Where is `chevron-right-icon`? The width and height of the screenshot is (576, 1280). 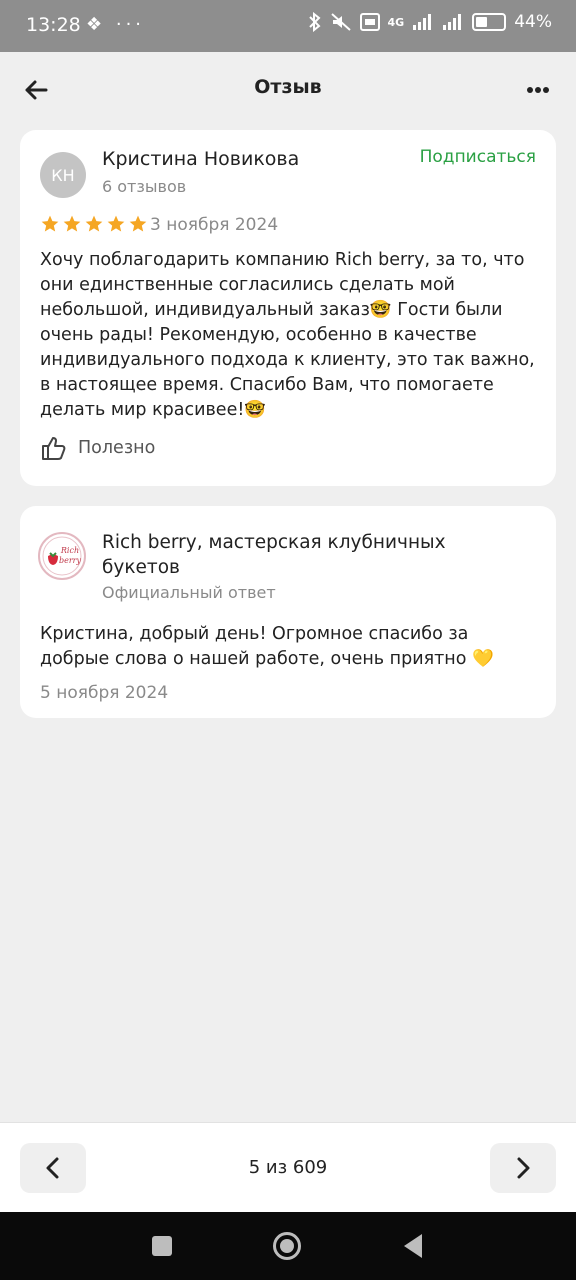 chevron-right-icon is located at coordinates (523, 1168).